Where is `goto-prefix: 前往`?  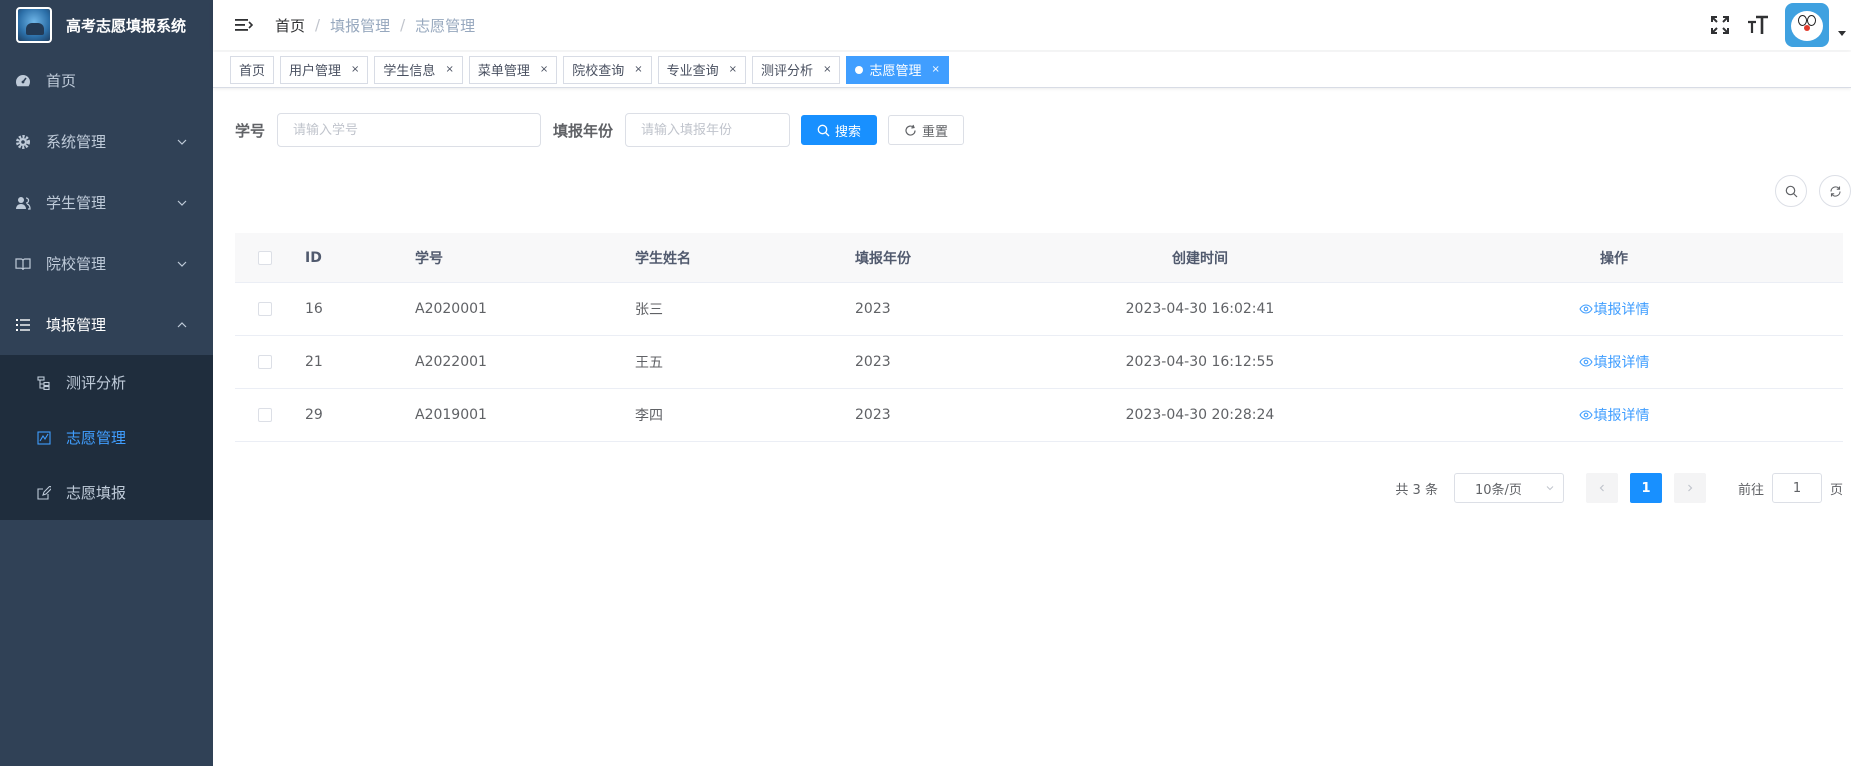 goto-prefix: 前往 is located at coordinates (1750, 490).